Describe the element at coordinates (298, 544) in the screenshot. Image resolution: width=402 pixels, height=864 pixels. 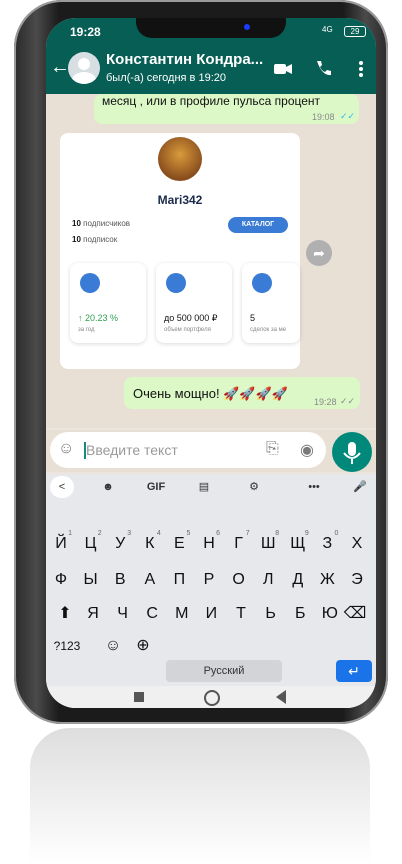
I see `key-Щ: Щ9` at that location.